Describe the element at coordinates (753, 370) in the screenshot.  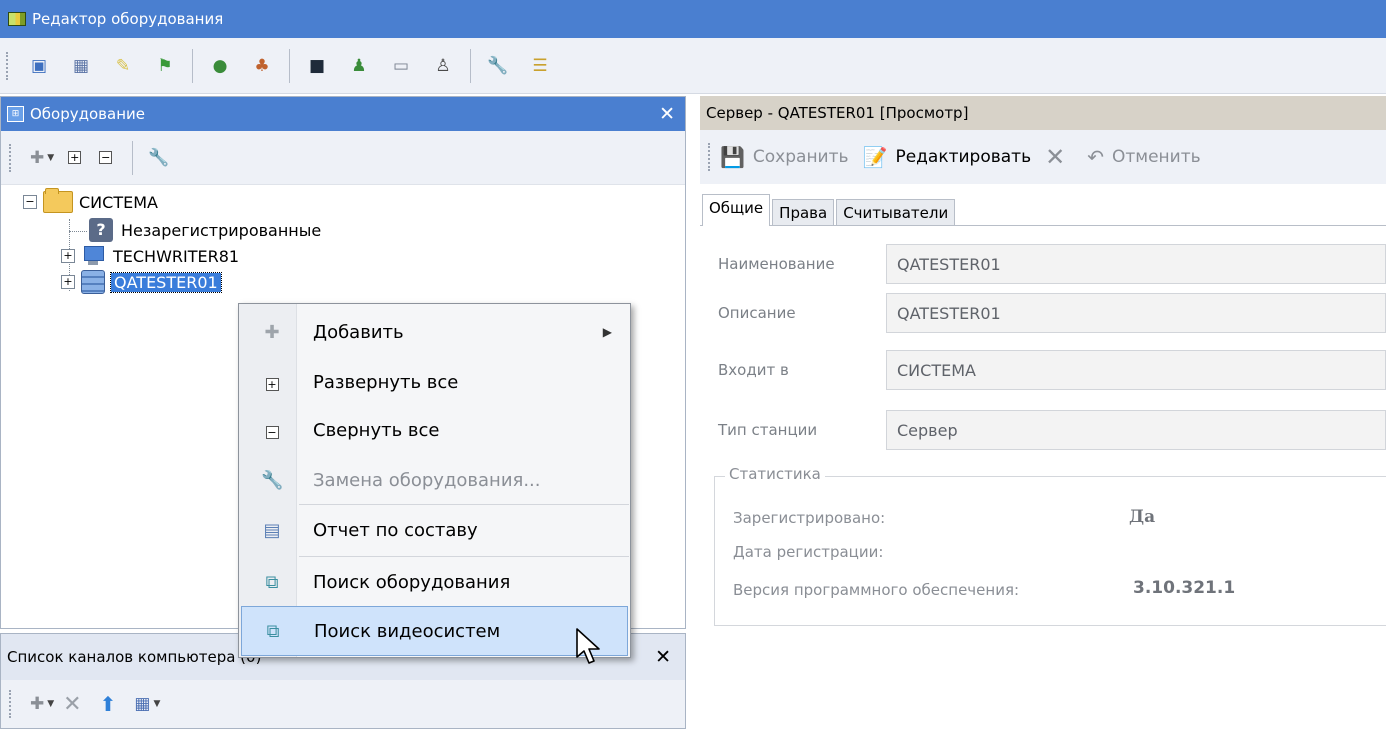
I see `parent-label: Входит в` at that location.